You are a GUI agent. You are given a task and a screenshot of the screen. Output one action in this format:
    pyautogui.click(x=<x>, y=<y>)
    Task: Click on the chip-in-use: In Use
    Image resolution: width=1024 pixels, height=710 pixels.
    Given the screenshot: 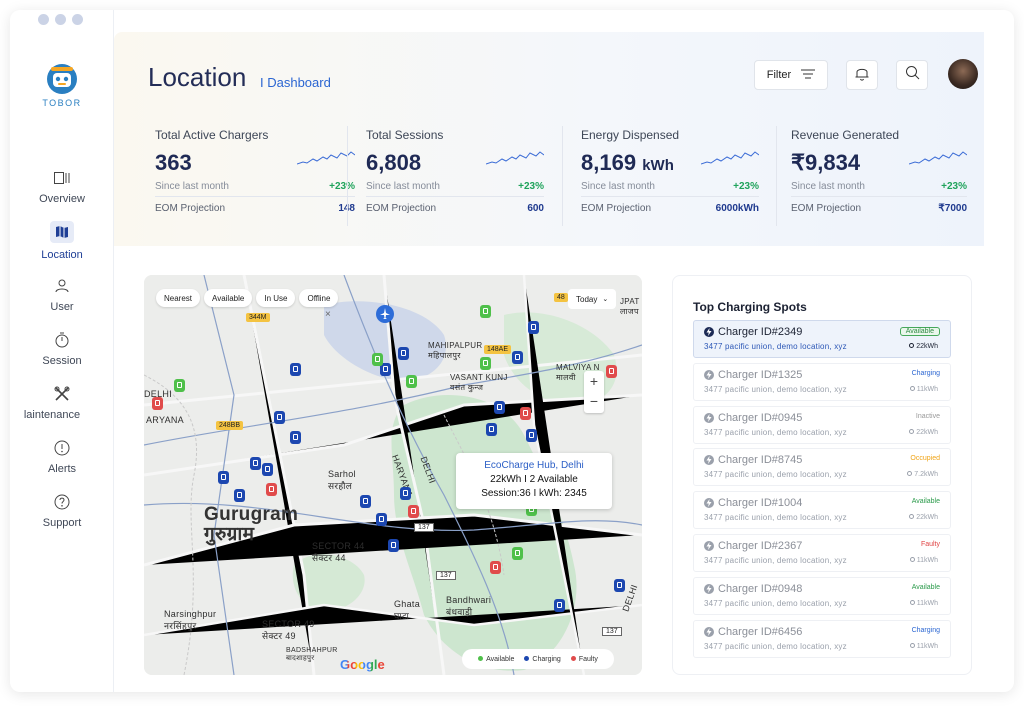 What is the action you would take?
    pyautogui.click(x=276, y=298)
    